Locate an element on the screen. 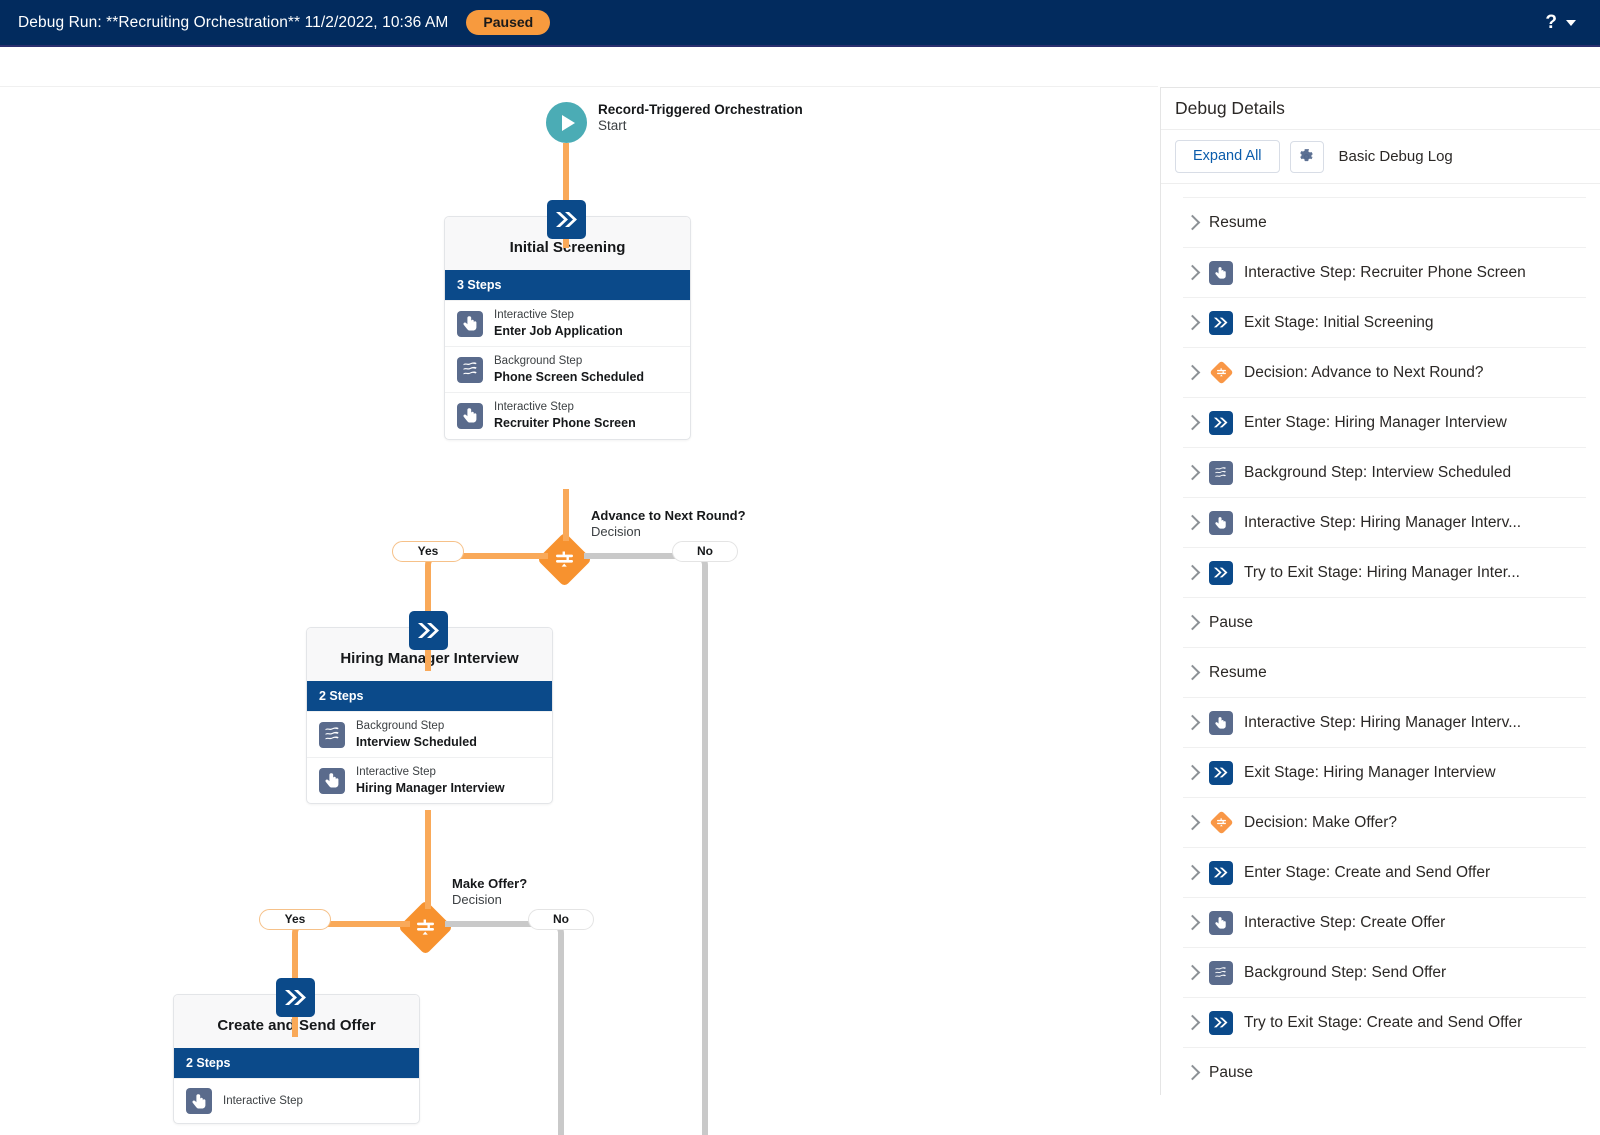 The height and width of the screenshot is (1135, 1600). stage-step-row: Interactive Step Recruiter Phone Screen is located at coordinates (567, 415).